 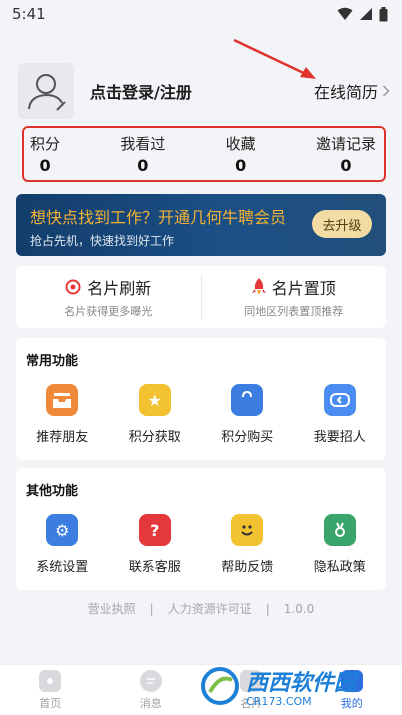 I want to click on footer-links: 营业执照 | 人力资源许可证 | 1.0.0, so click(x=201, y=608).